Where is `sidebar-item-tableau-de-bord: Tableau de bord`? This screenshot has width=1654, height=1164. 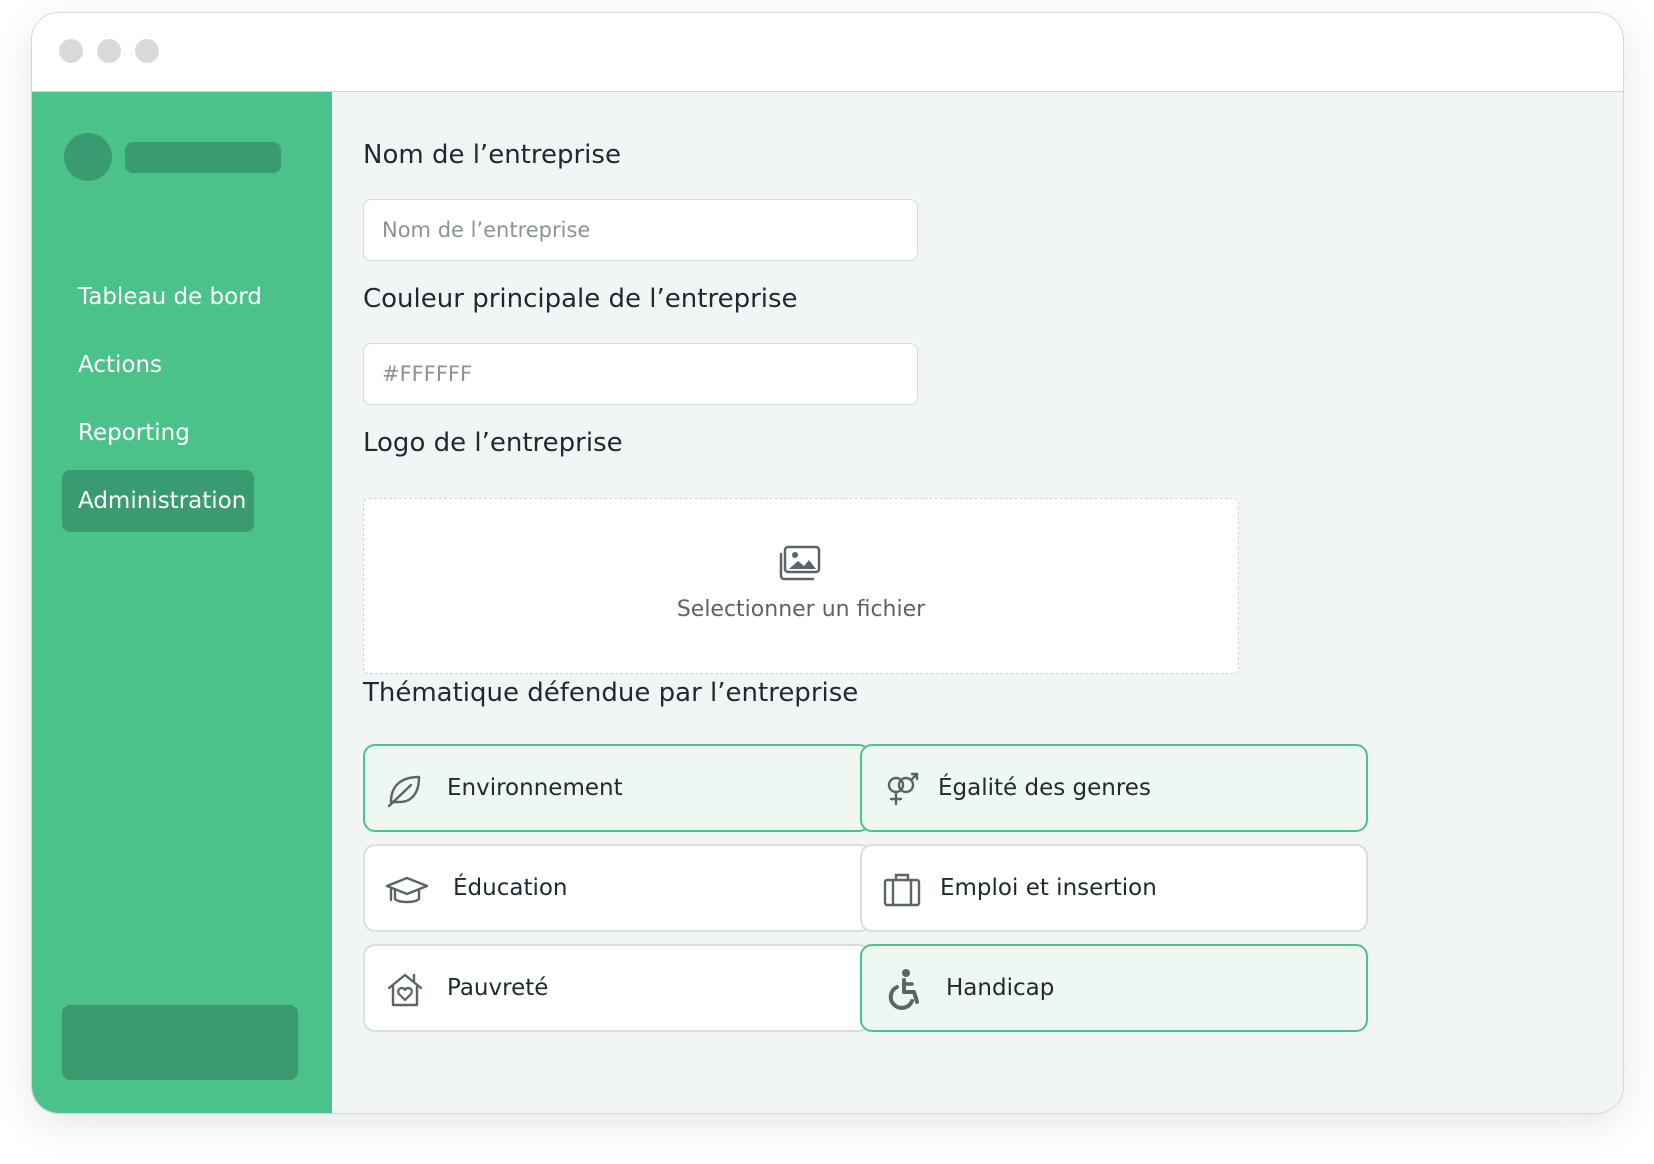
sidebar-item-tableau-de-bord: Tableau de bord is located at coordinates (170, 297).